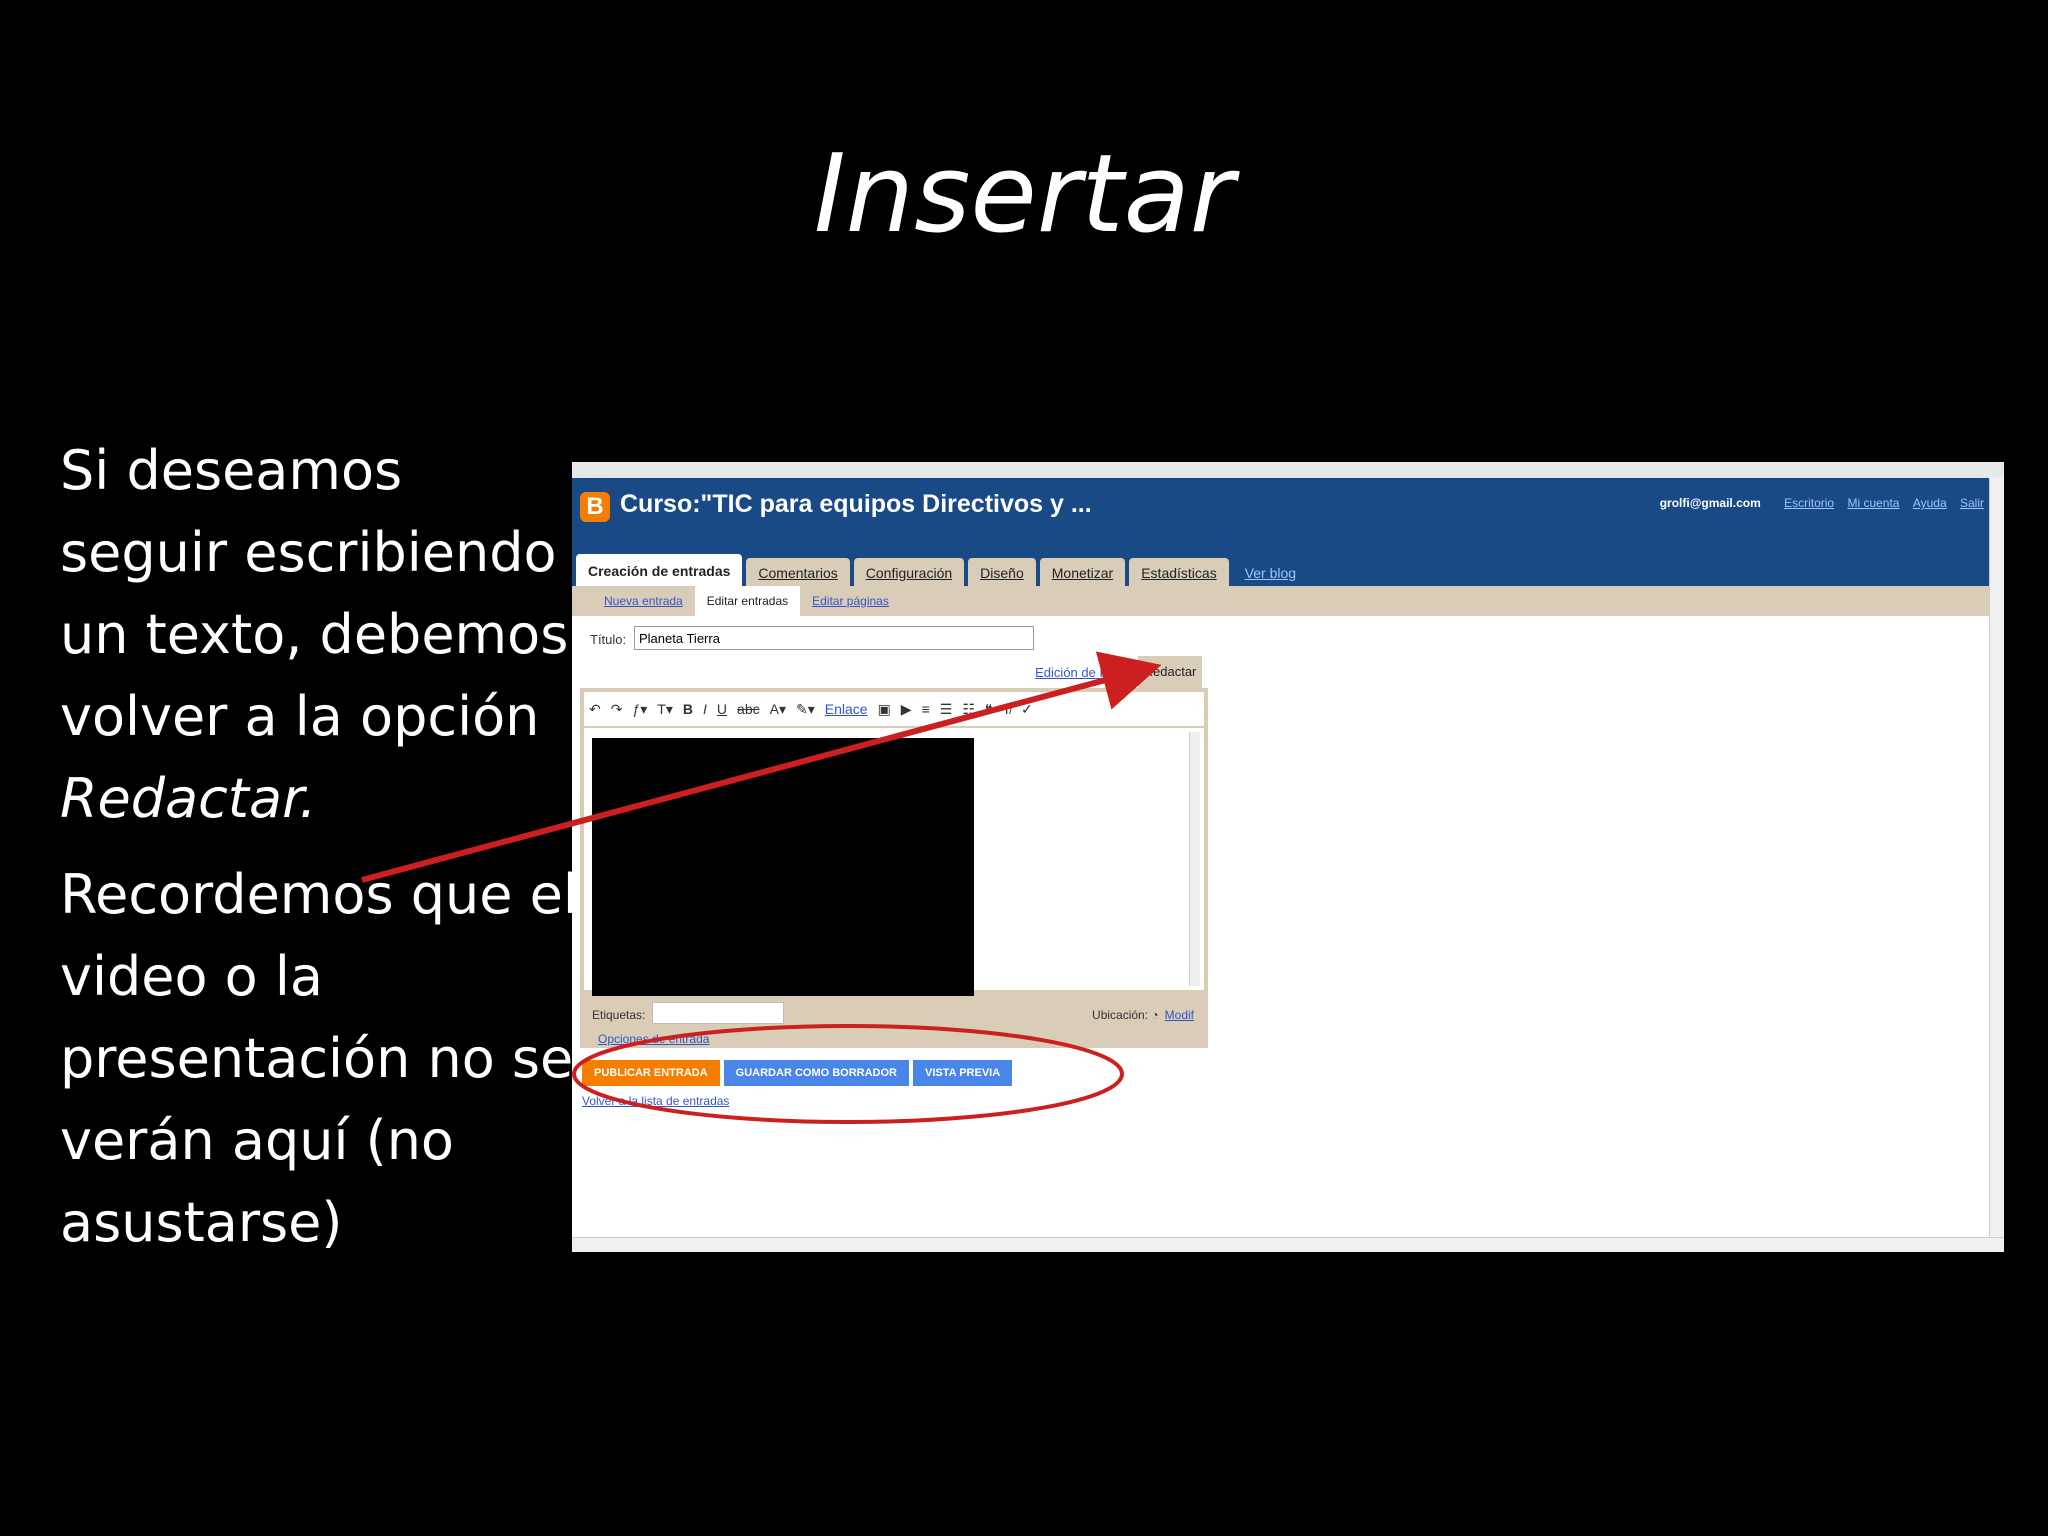 The image size is (2048, 1536). Describe the element at coordinates (848, 1074) in the screenshot. I see `annotation-ellipse` at that location.